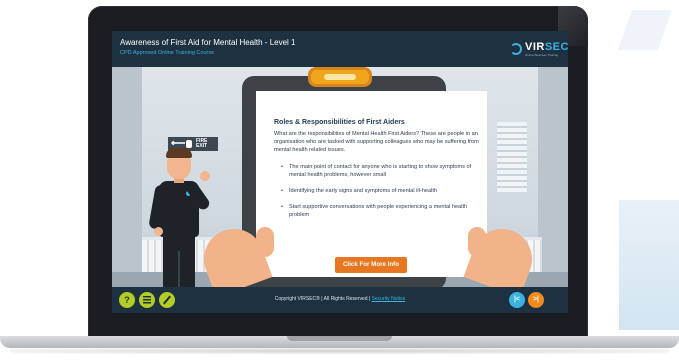  Describe the element at coordinates (517, 300) in the screenshot. I see `previous-icon: |<` at that location.